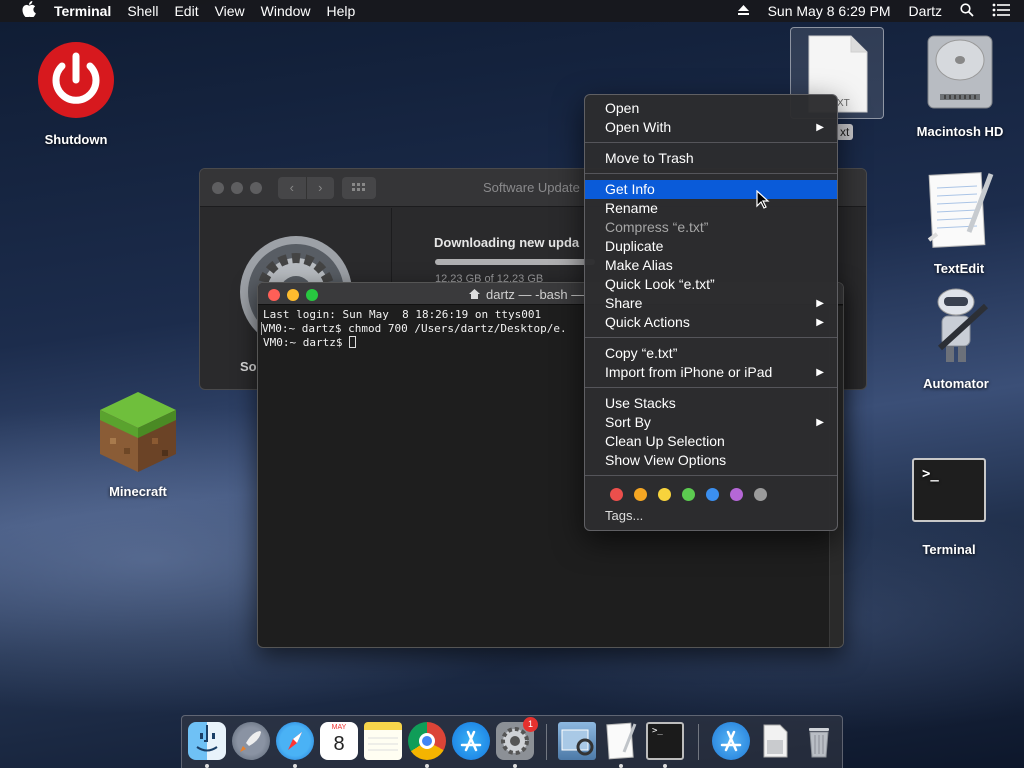 The width and height of the screenshot is (1024, 768). Describe the element at coordinates (638, 127) in the screenshot. I see `menu-item-label: Open With` at that location.